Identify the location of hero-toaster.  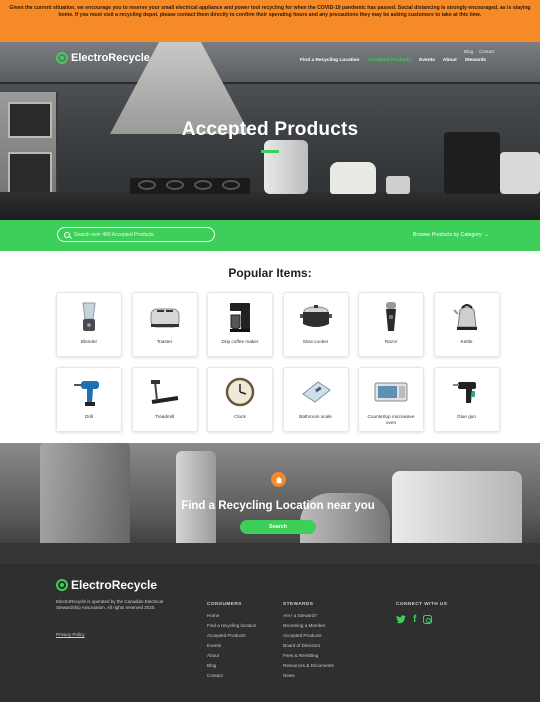
(353, 178).